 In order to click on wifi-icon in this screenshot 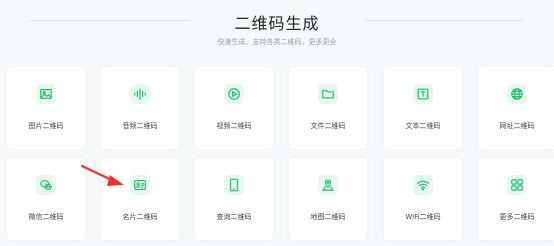, I will do `click(423, 185)`.